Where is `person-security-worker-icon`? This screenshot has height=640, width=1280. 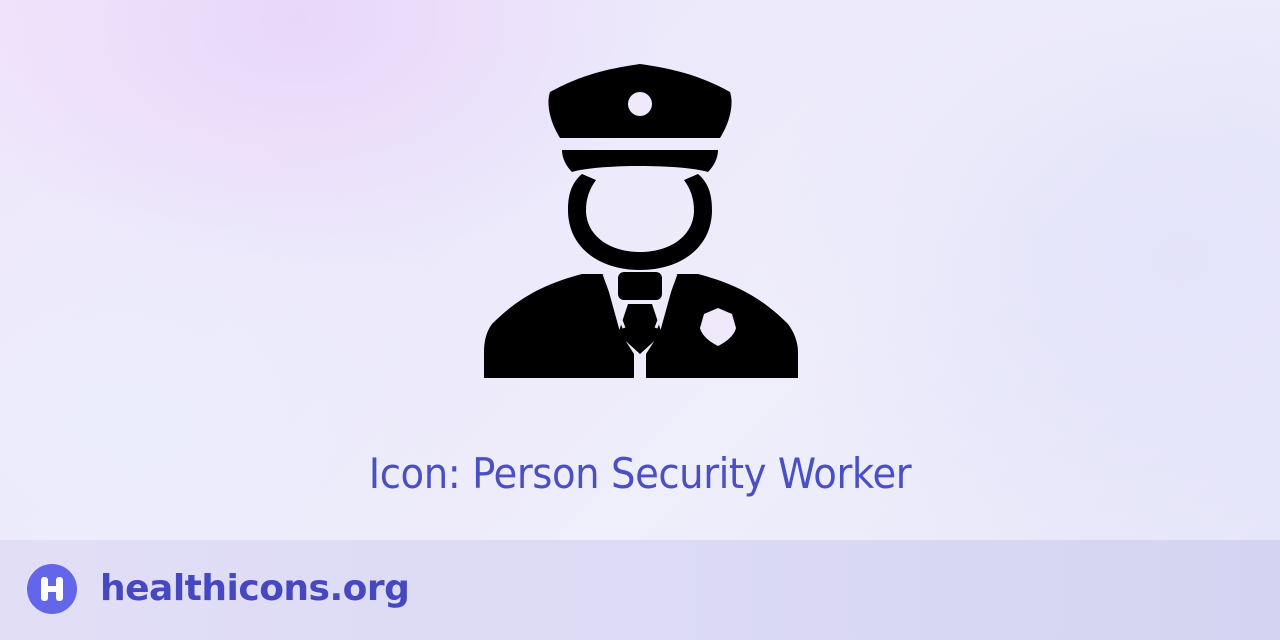
person-security-worker-icon is located at coordinates (641, 221).